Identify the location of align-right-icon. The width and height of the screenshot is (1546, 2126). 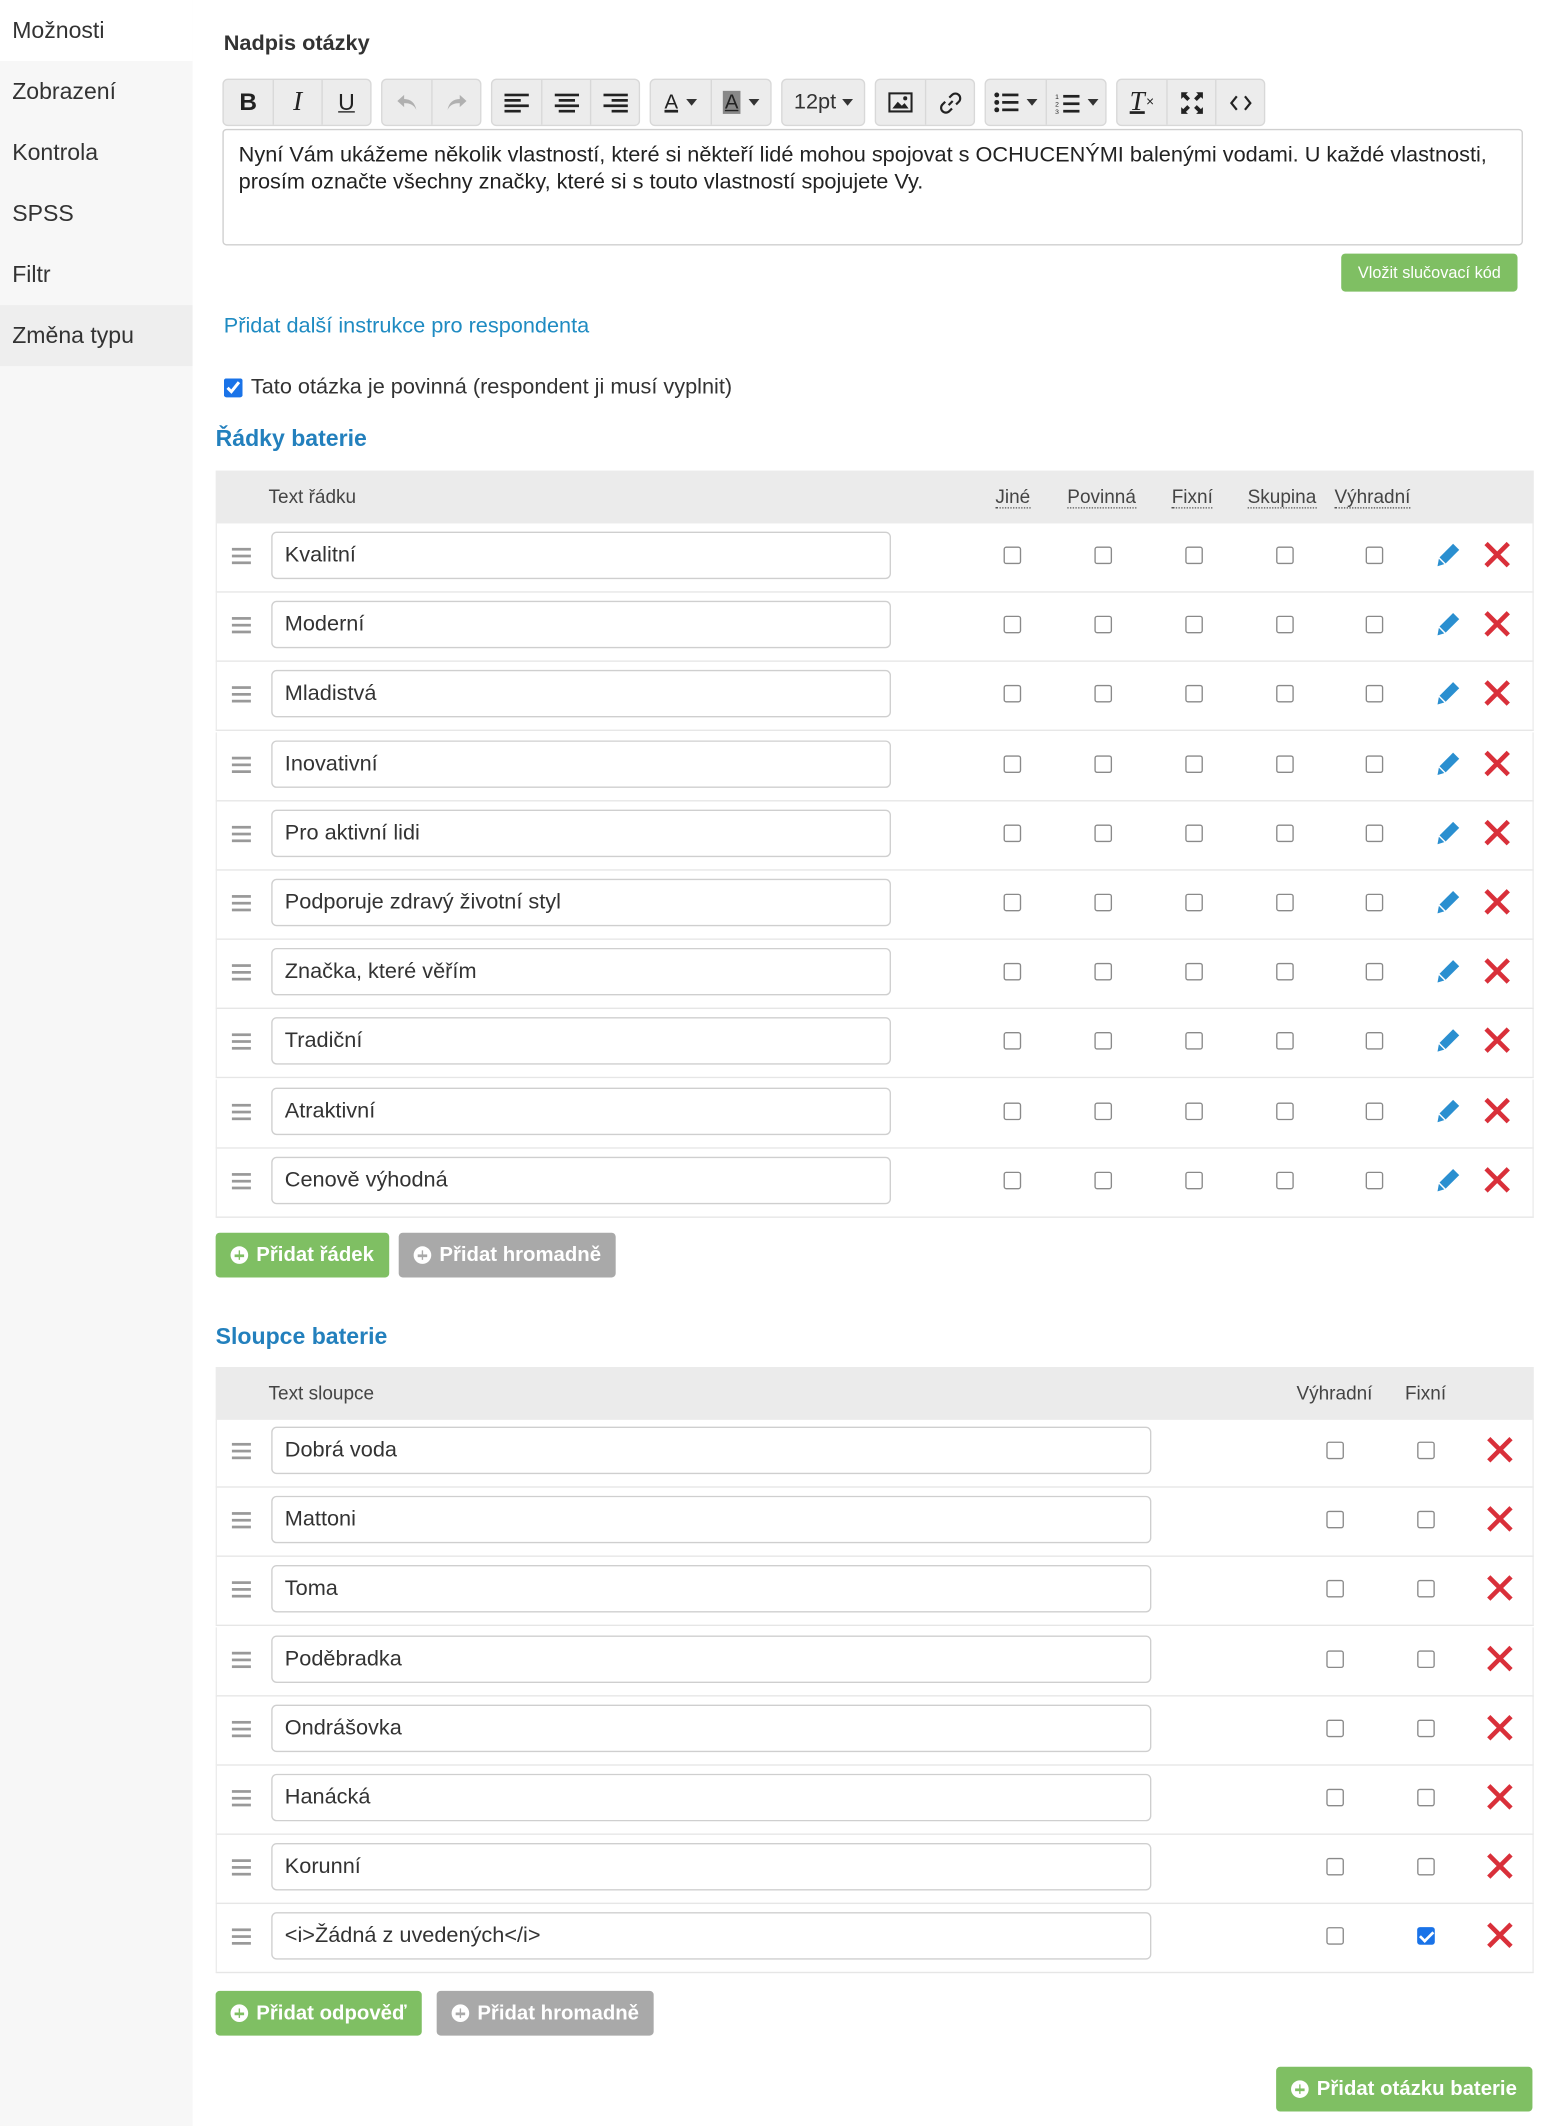
(614, 102).